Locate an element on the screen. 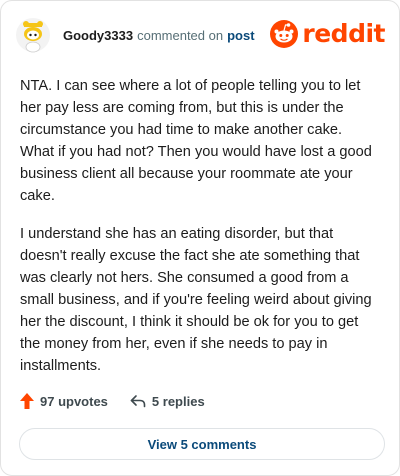 The width and height of the screenshot is (400, 476). upvote-count: 97 upvotes is located at coordinates (74, 401).